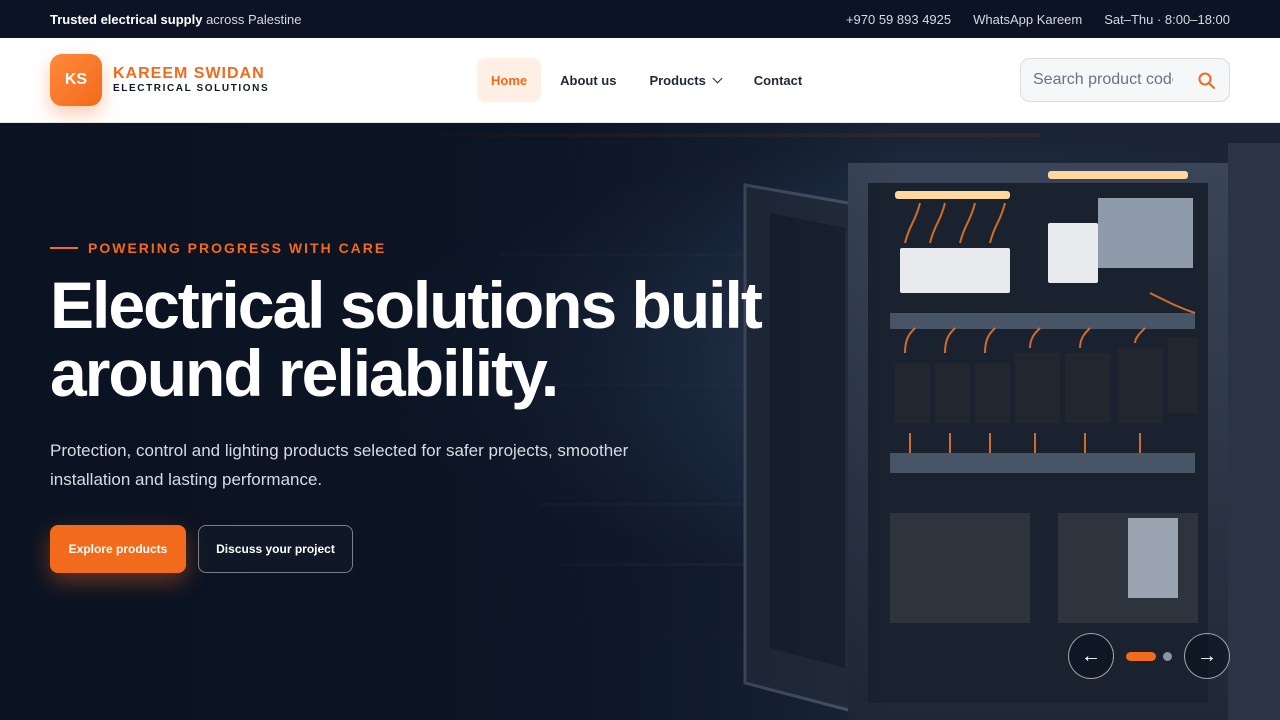 The image size is (1280, 720). What do you see at coordinates (1207, 81) in the screenshot?
I see `search-icon` at bounding box center [1207, 81].